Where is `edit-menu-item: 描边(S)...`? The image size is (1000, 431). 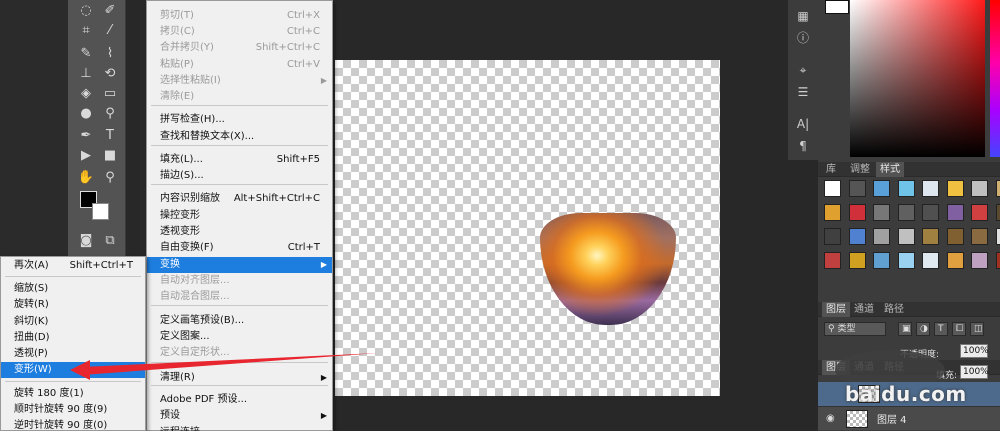 edit-menu-item: 描边(S)... is located at coordinates (239, 176).